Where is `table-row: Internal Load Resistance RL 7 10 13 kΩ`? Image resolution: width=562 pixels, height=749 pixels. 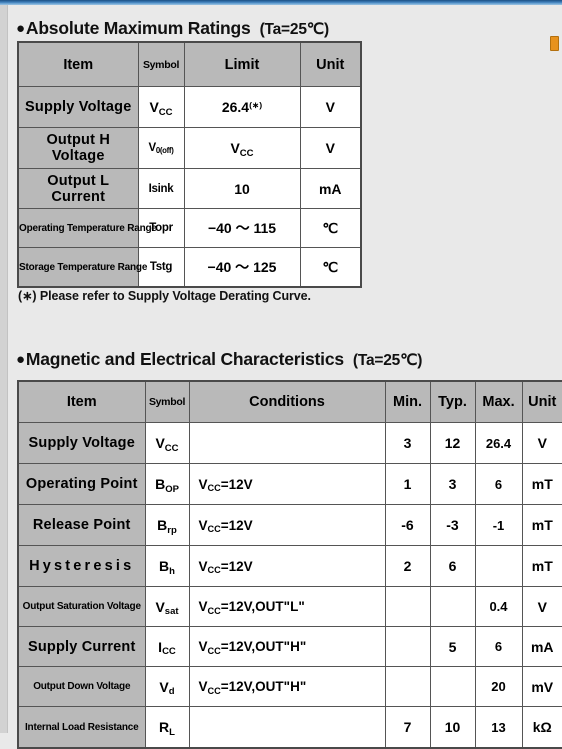 table-row: Internal Load Resistance RL 7 10 13 kΩ is located at coordinates (289, 727).